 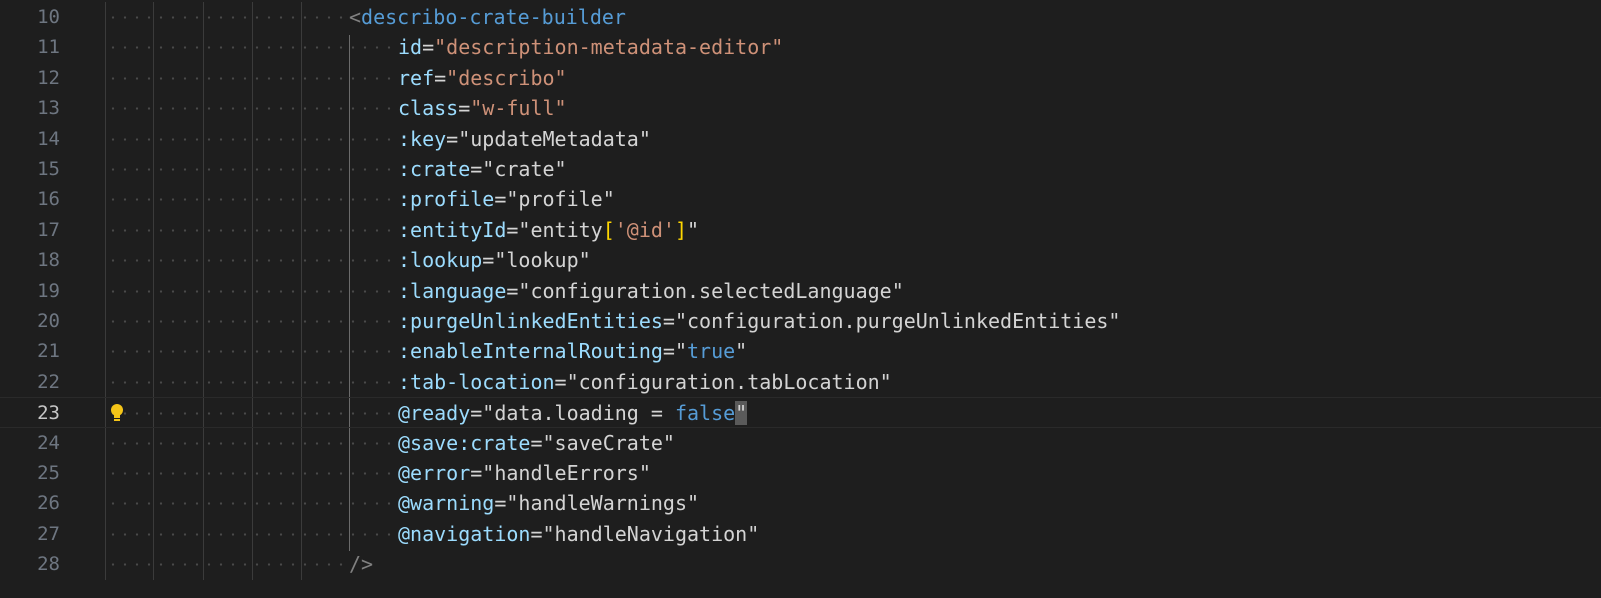 What do you see at coordinates (800, 230) in the screenshot?
I see `code-line: 17 :entityId="entity['@id']"` at bounding box center [800, 230].